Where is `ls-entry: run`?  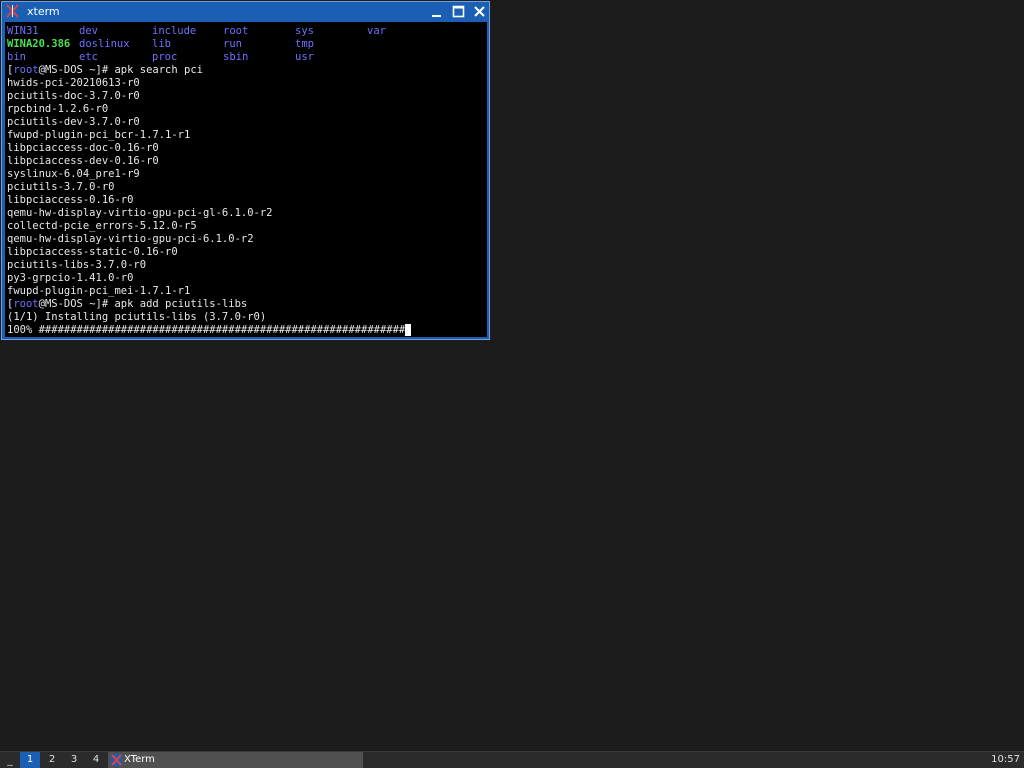
ls-entry: run is located at coordinates (232, 44).